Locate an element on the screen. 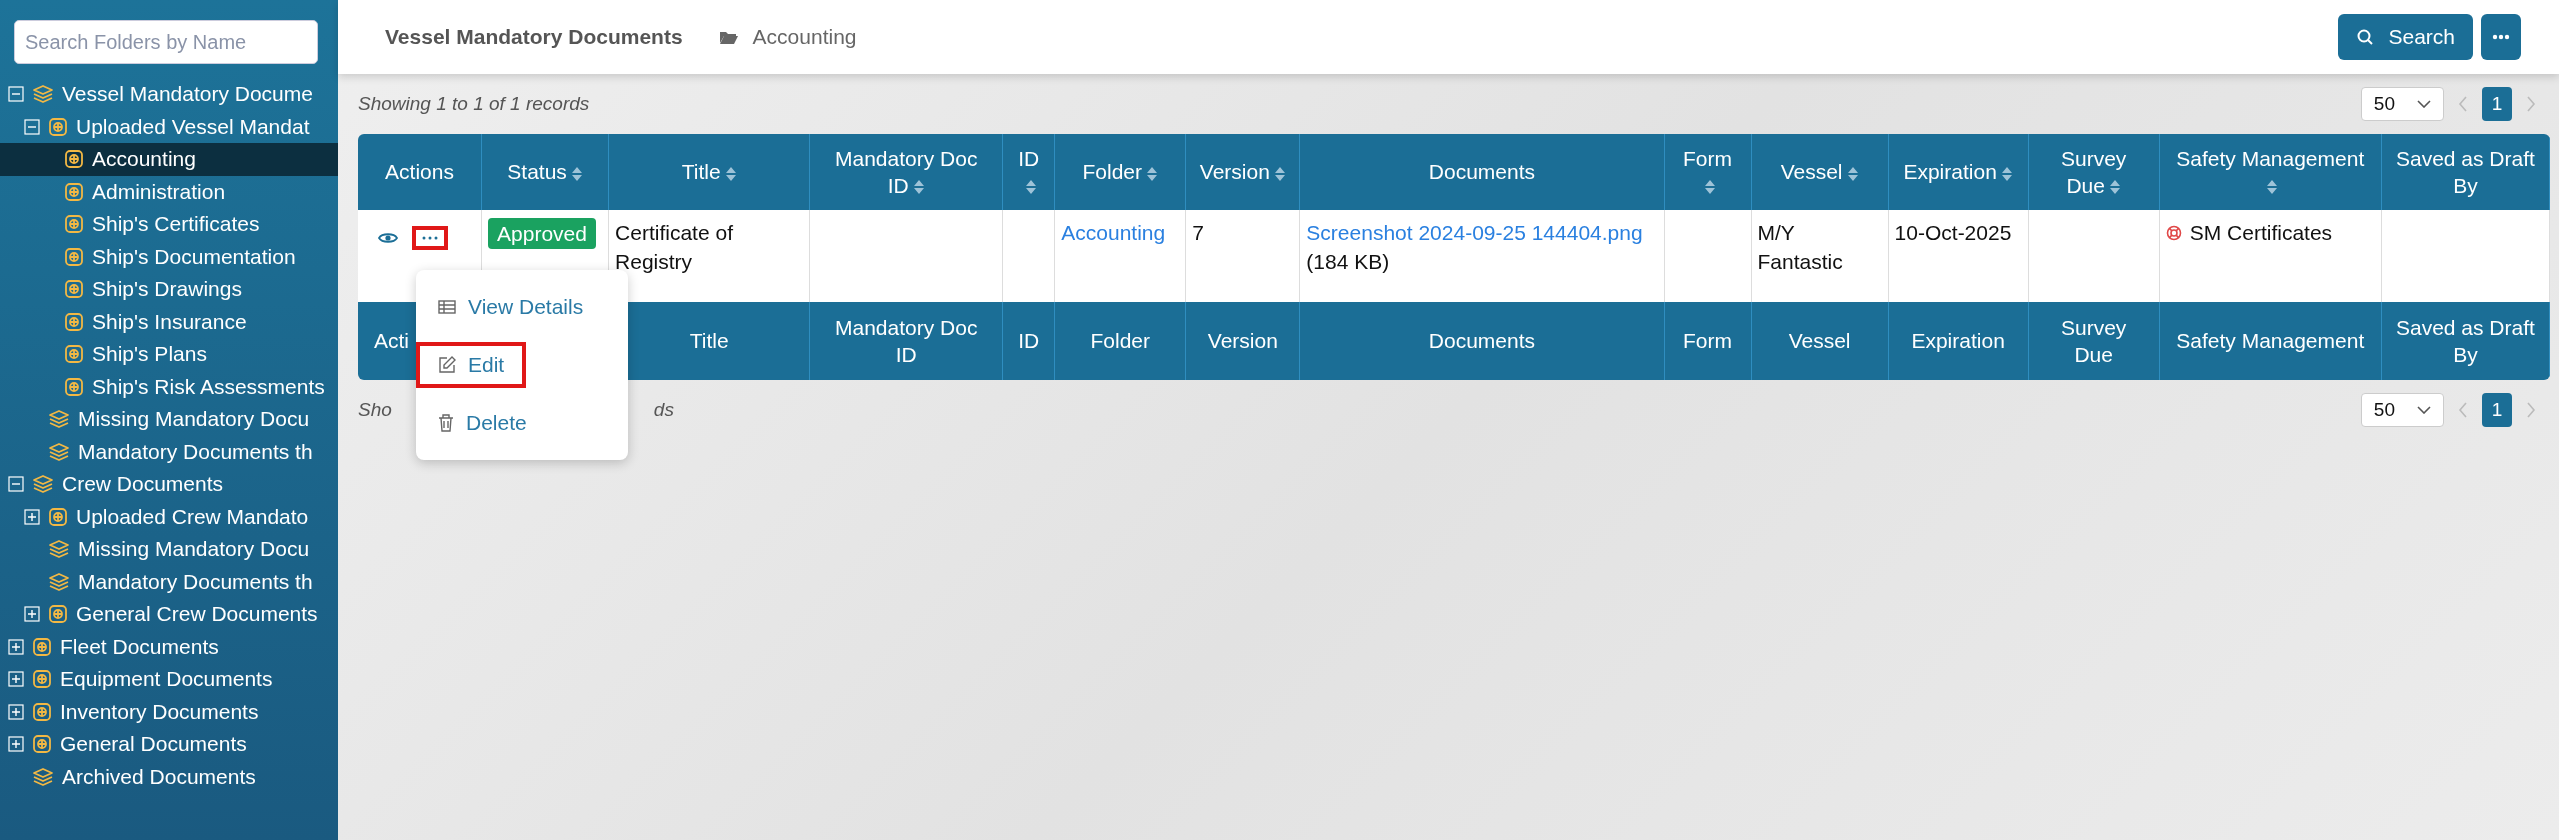 Image resolution: width=2559 pixels, height=840 pixels. column-footer: Version is located at coordinates (1242, 341).